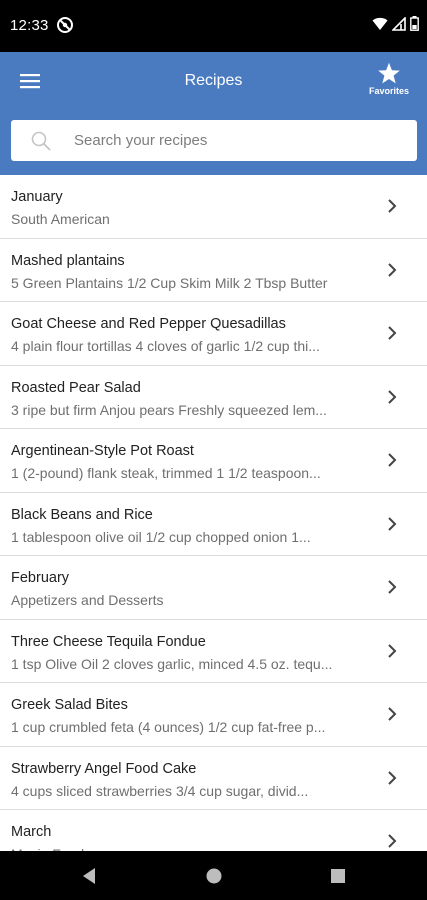 The image size is (427, 900). What do you see at coordinates (69, 705) in the screenshot?
I see `recipe-title: Greek Salad Bites` at bounding box center [69, 705].